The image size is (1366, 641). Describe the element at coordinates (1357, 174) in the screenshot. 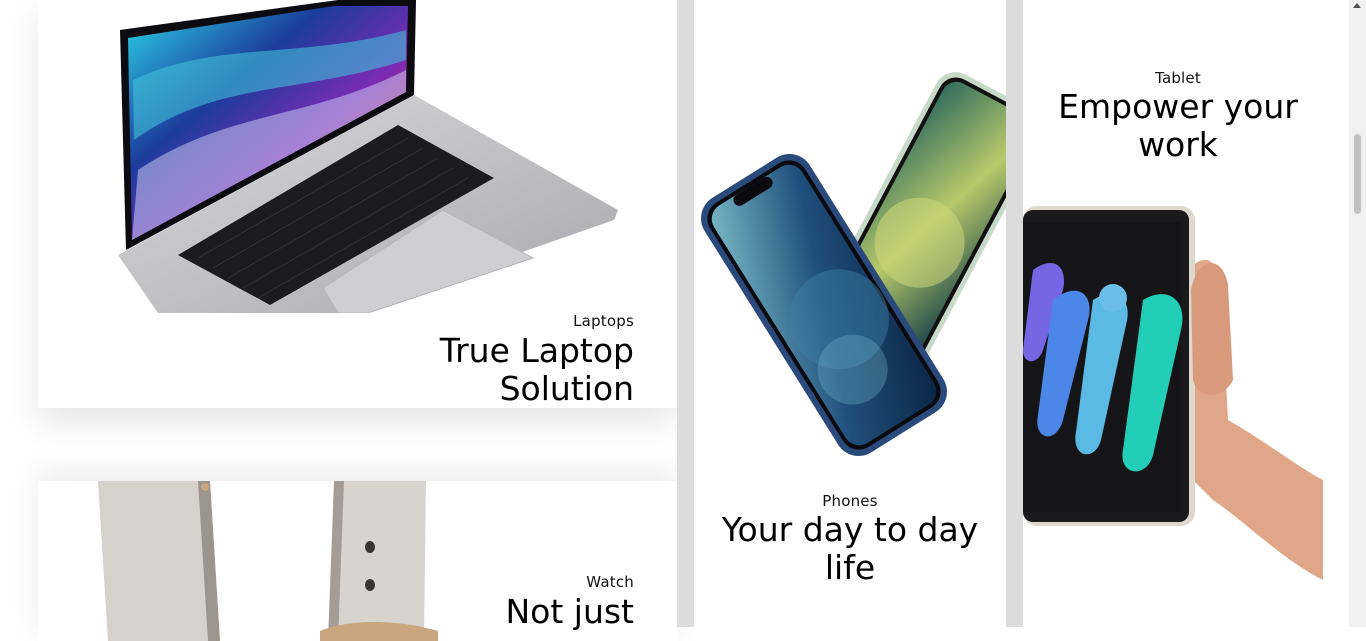

I see `scrollbar-thumb` at that location.